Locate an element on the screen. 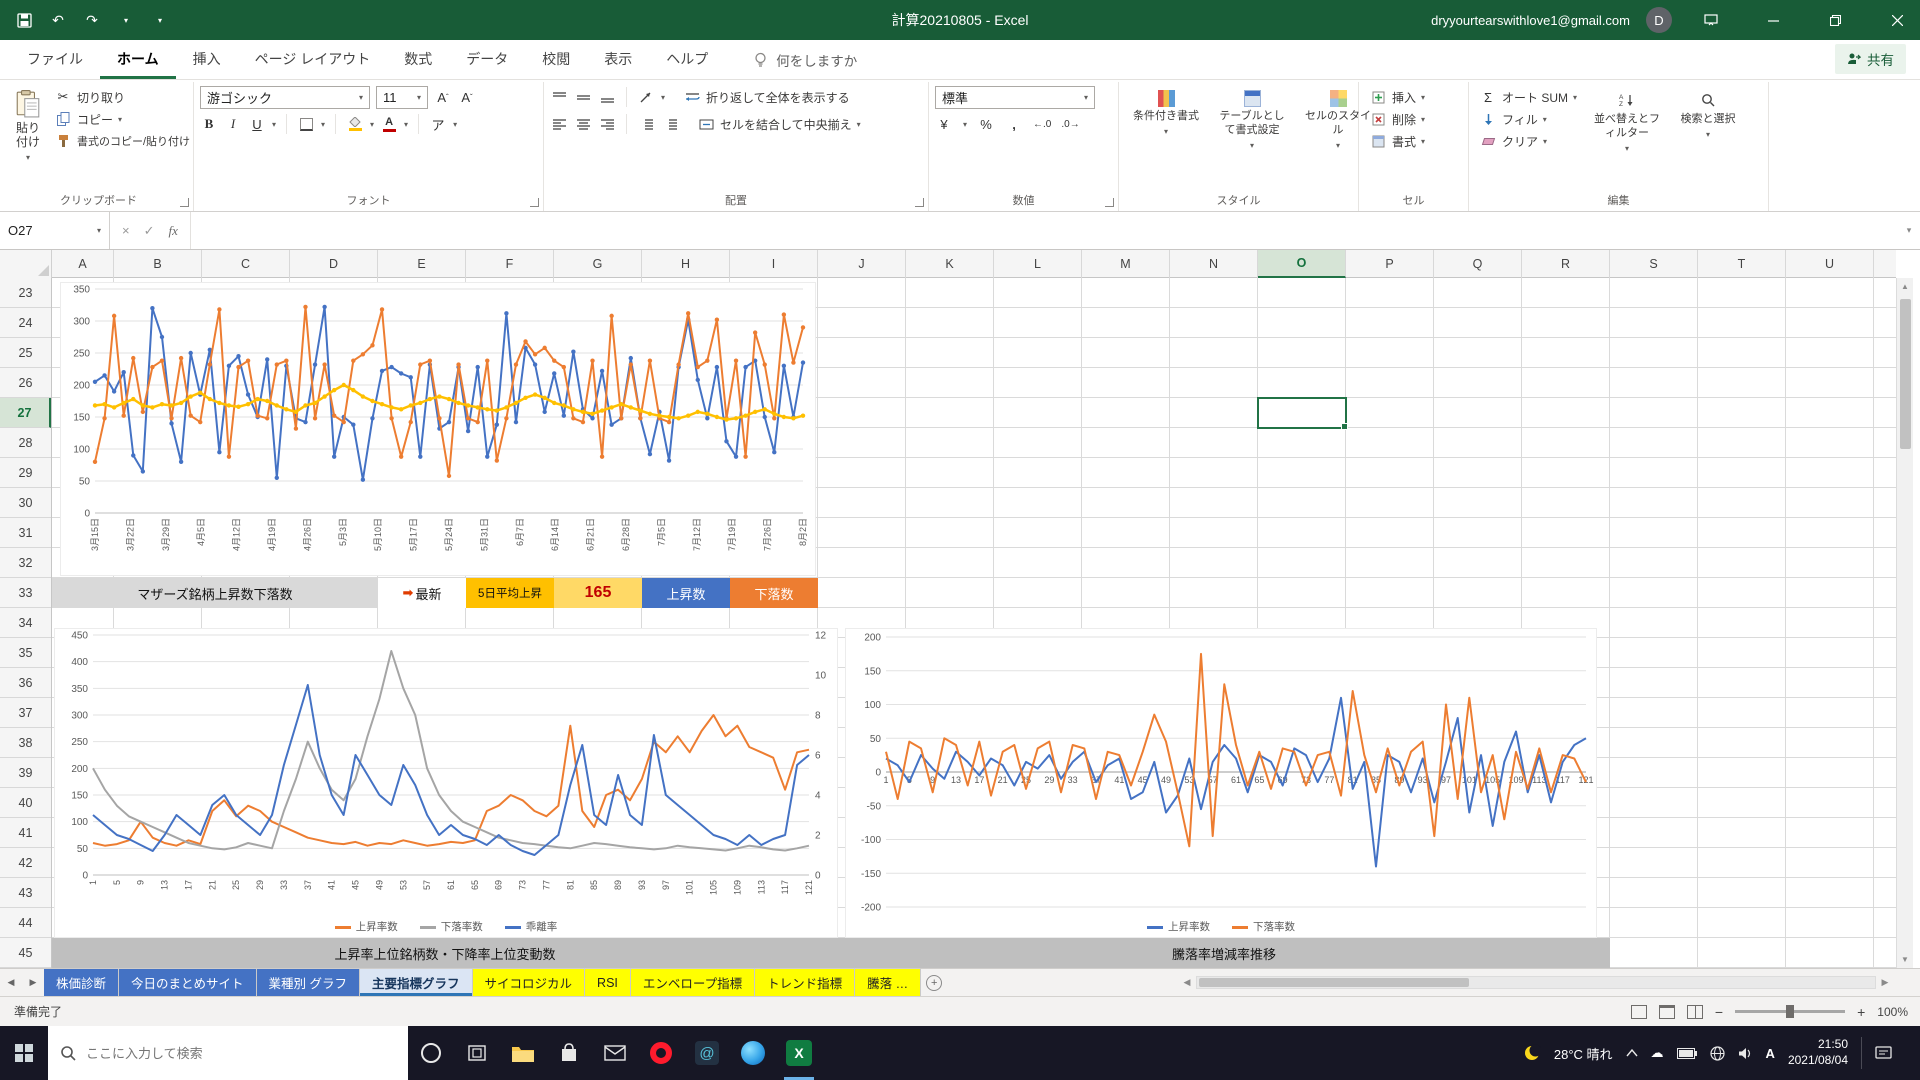  save-button is located at coordinates (24, 20).